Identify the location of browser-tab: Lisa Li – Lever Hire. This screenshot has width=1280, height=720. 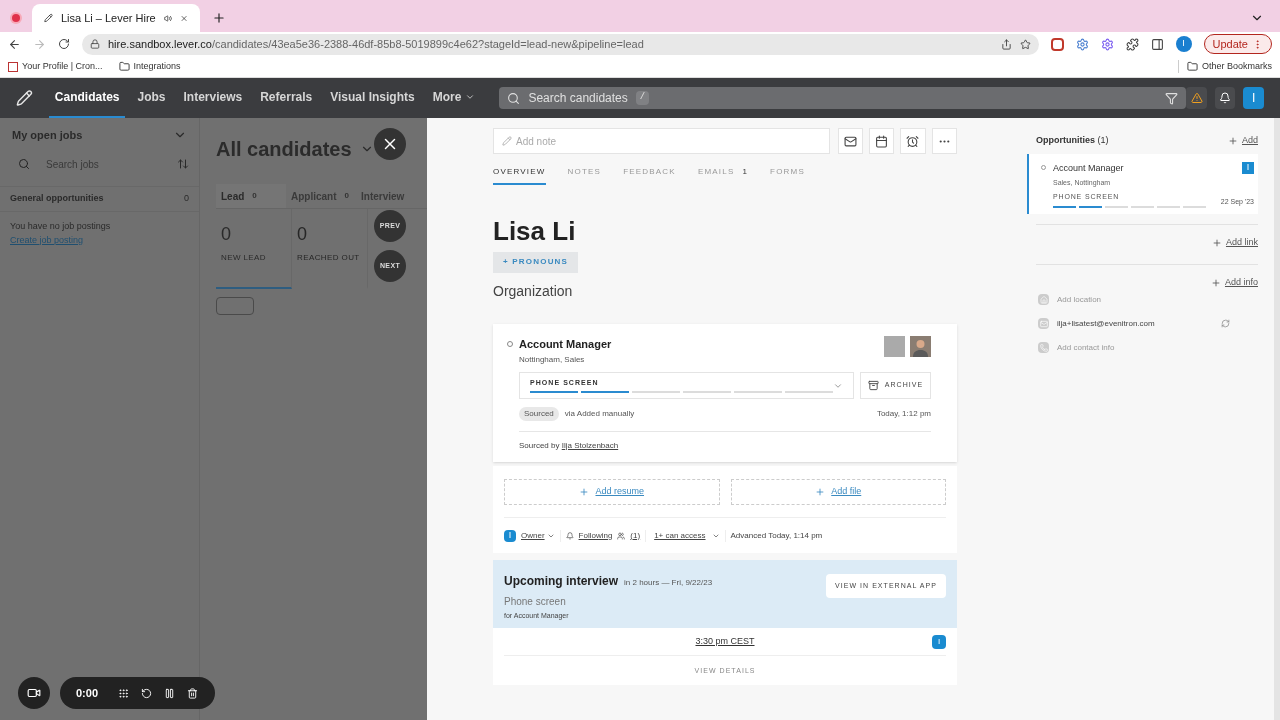
(116, 18).